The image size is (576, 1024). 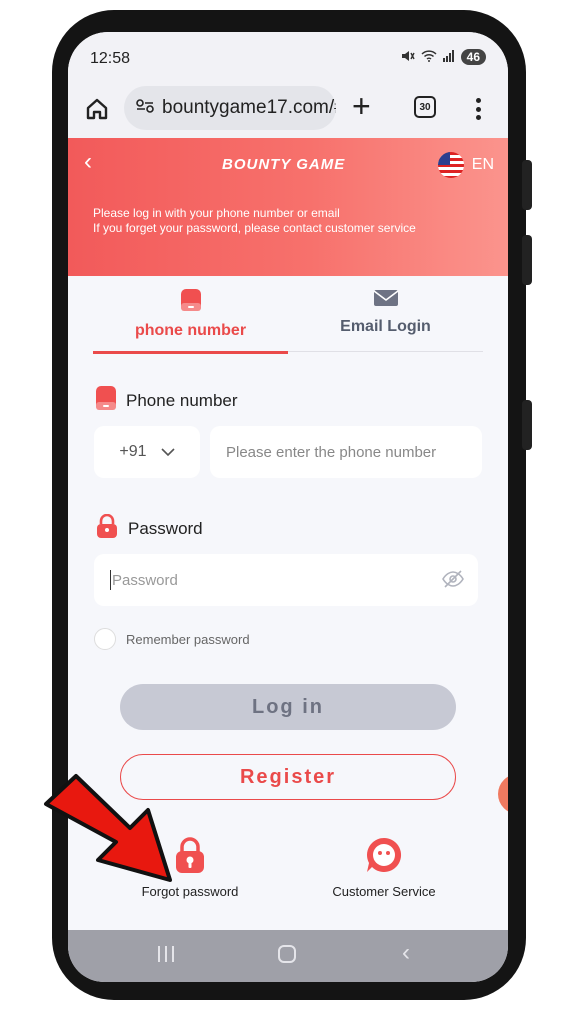 What do you see at coordinates (133, 451) in the screenshot?
I see `country-code-value: +91` at bounding box center [133, 451].